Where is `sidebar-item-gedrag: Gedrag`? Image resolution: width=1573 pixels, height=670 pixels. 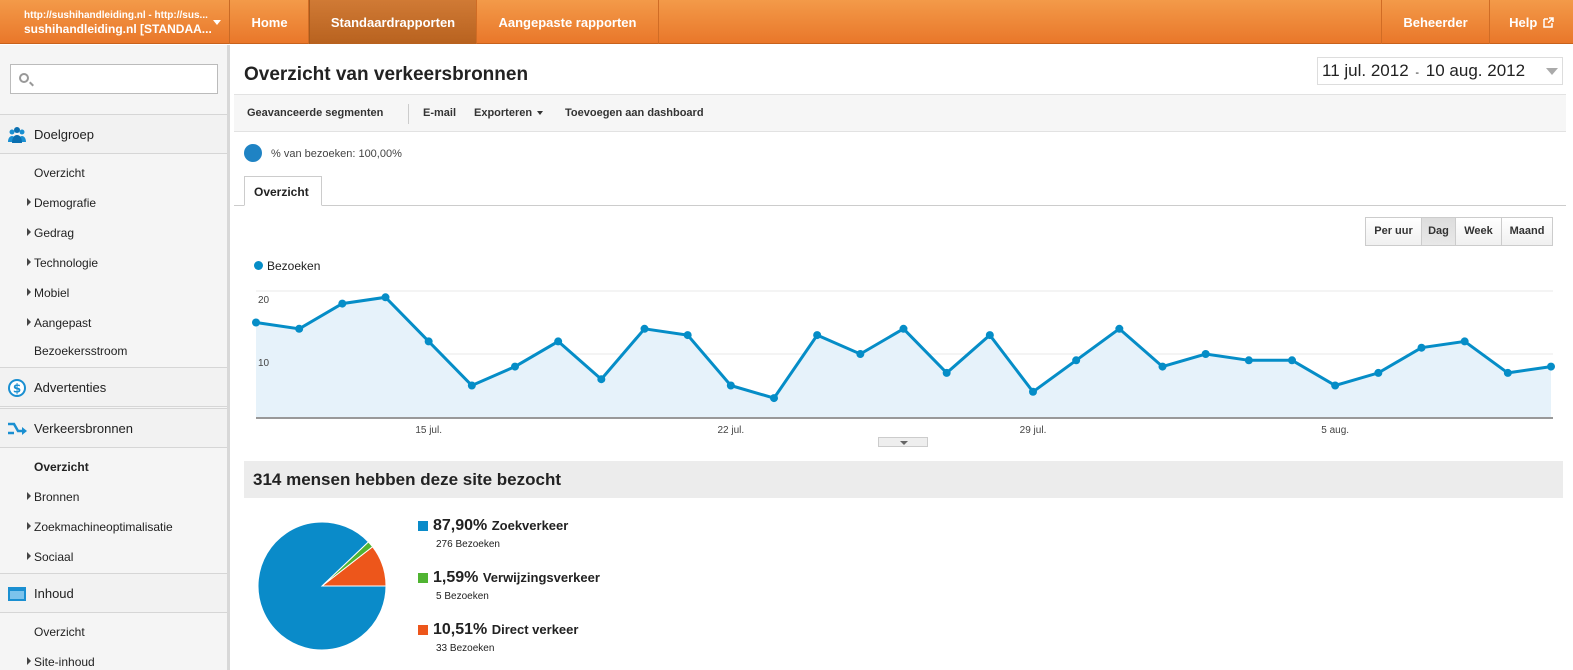
sidebar-item-gedrag: Gedrag is located at coordinates (54, 233).